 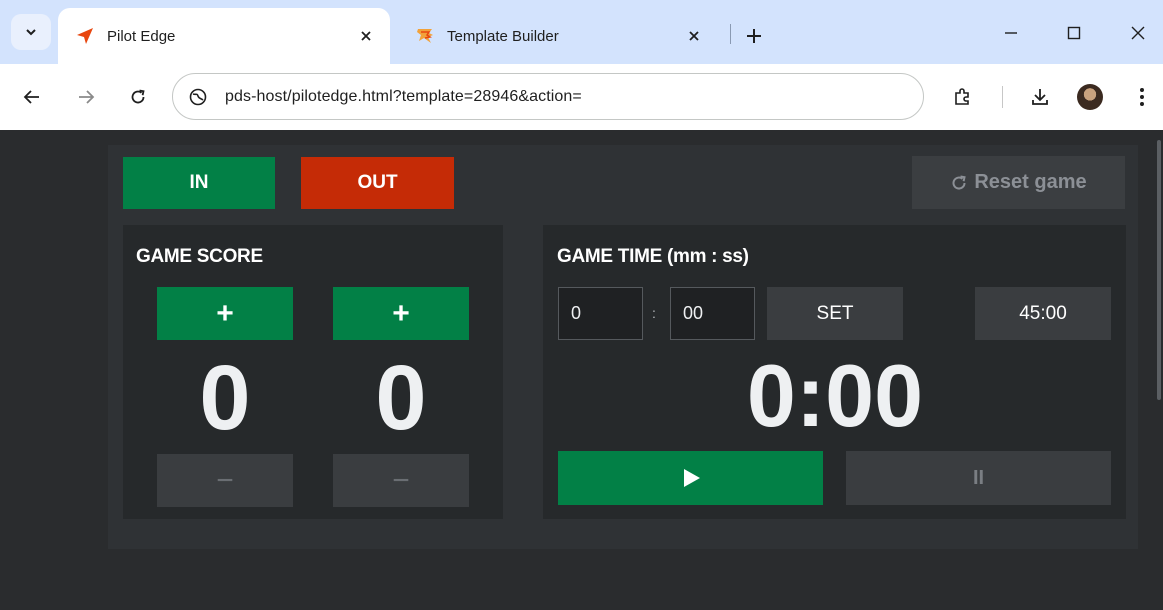 I want to click on set-time-button: SET, so click(x=835, y=313).